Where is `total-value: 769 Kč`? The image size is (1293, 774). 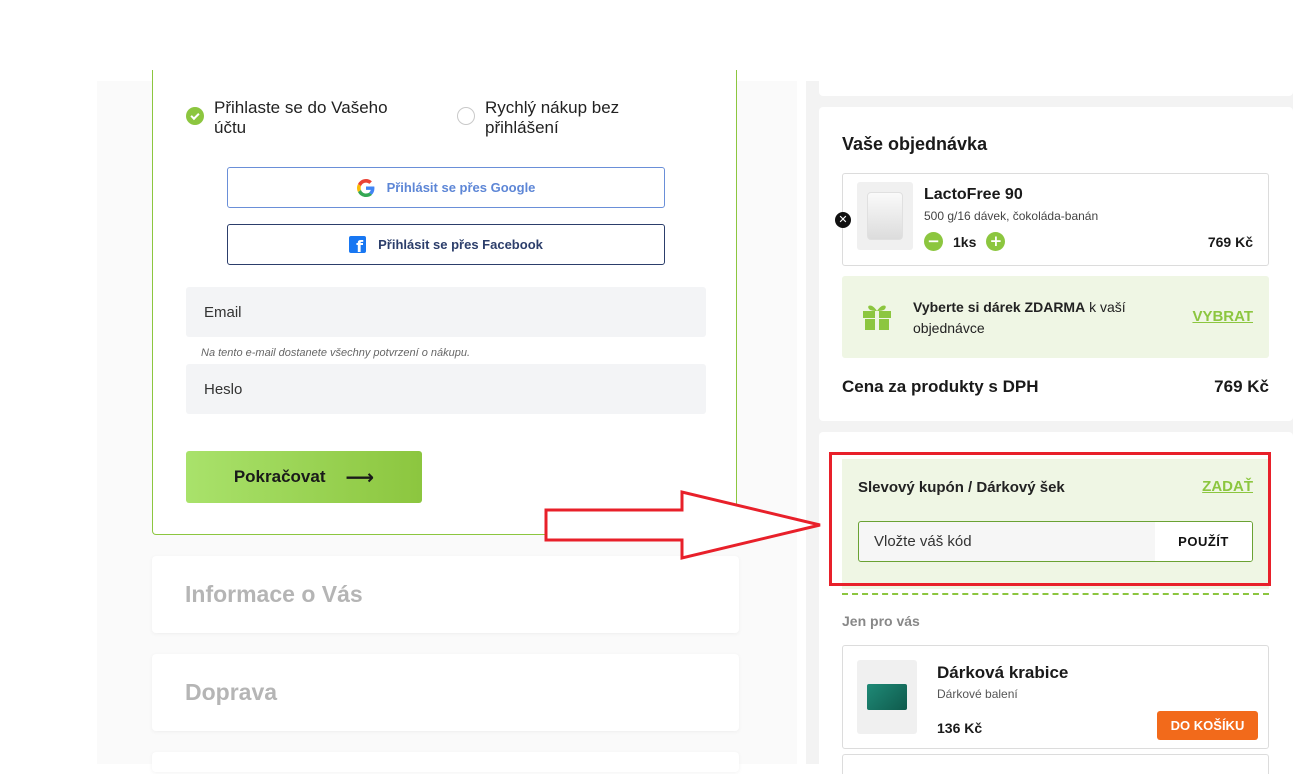
total-value: 769 Kč is located at coordinates (1241, 386).